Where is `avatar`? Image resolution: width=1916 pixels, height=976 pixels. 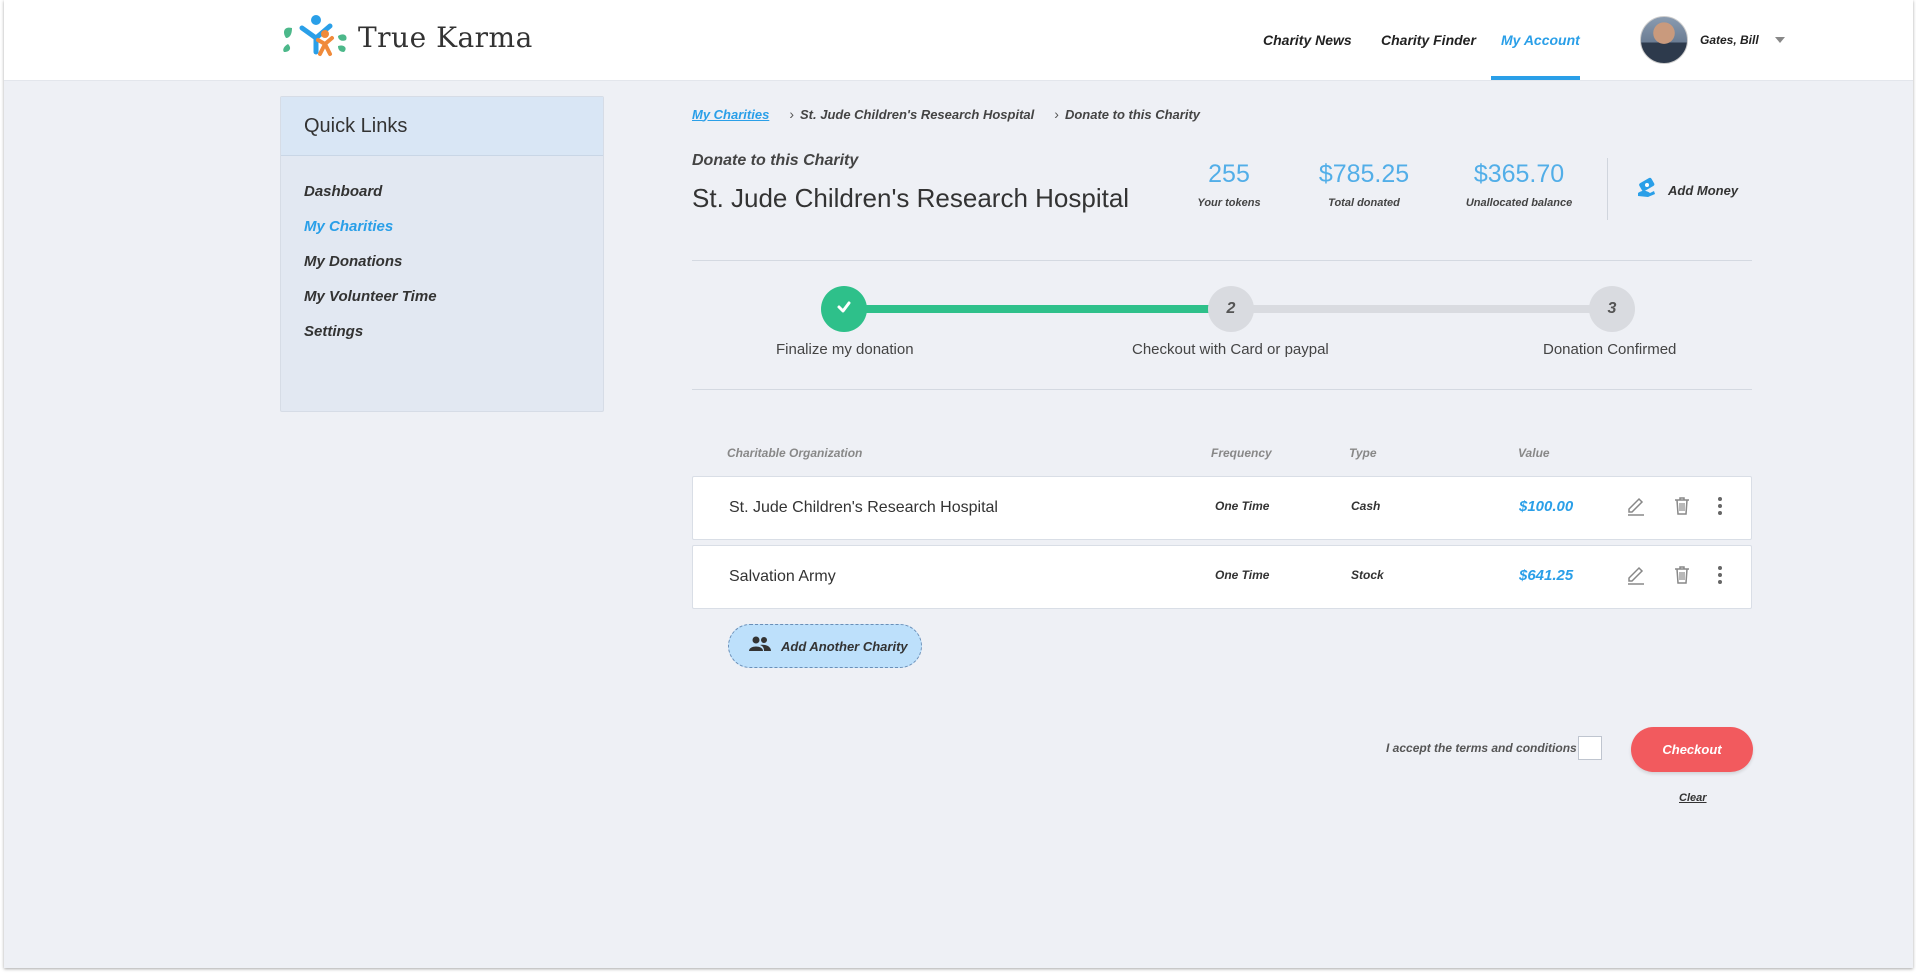
avatar is located at coordinates (1664, 40).